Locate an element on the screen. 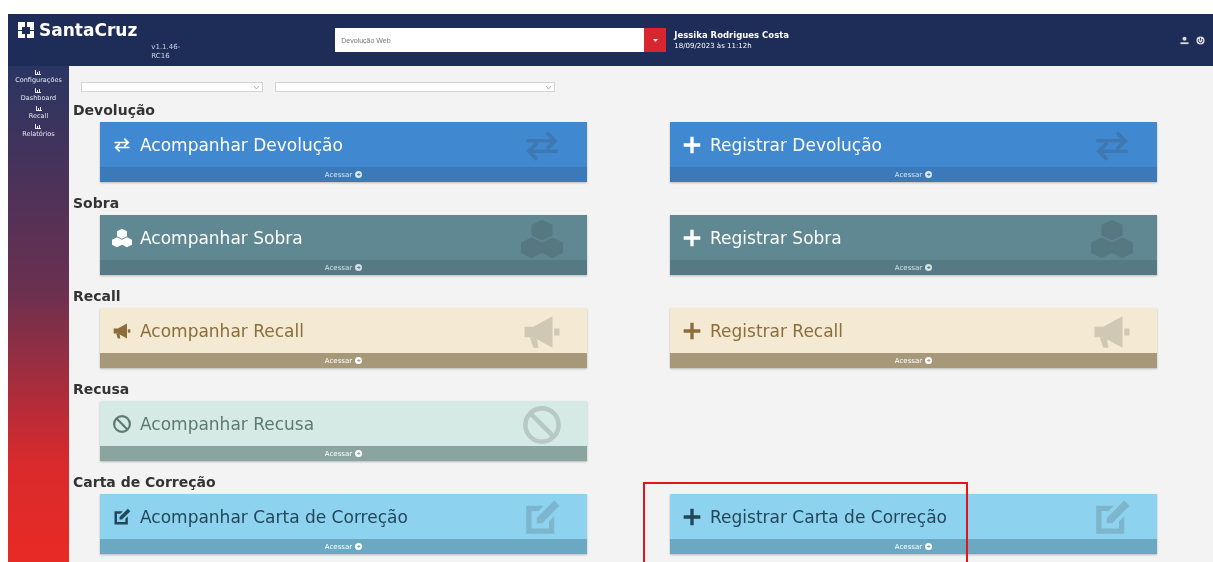  section-heading: Devolução is located at coordinates (114, 110).